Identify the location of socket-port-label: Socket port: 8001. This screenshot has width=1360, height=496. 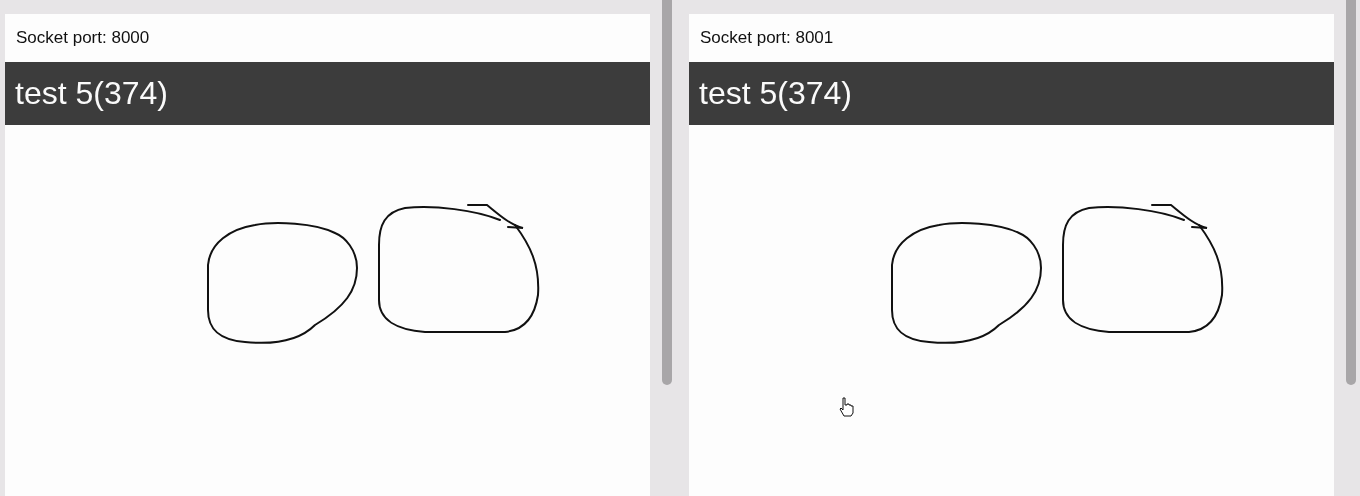
(767, 38).